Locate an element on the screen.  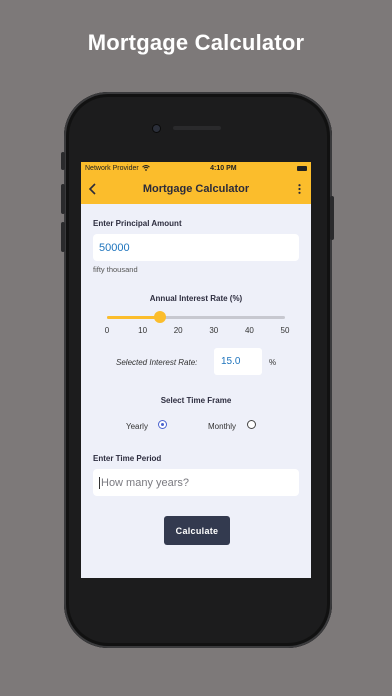
yearly-label: Yearly is located at coordinates (137, 426).